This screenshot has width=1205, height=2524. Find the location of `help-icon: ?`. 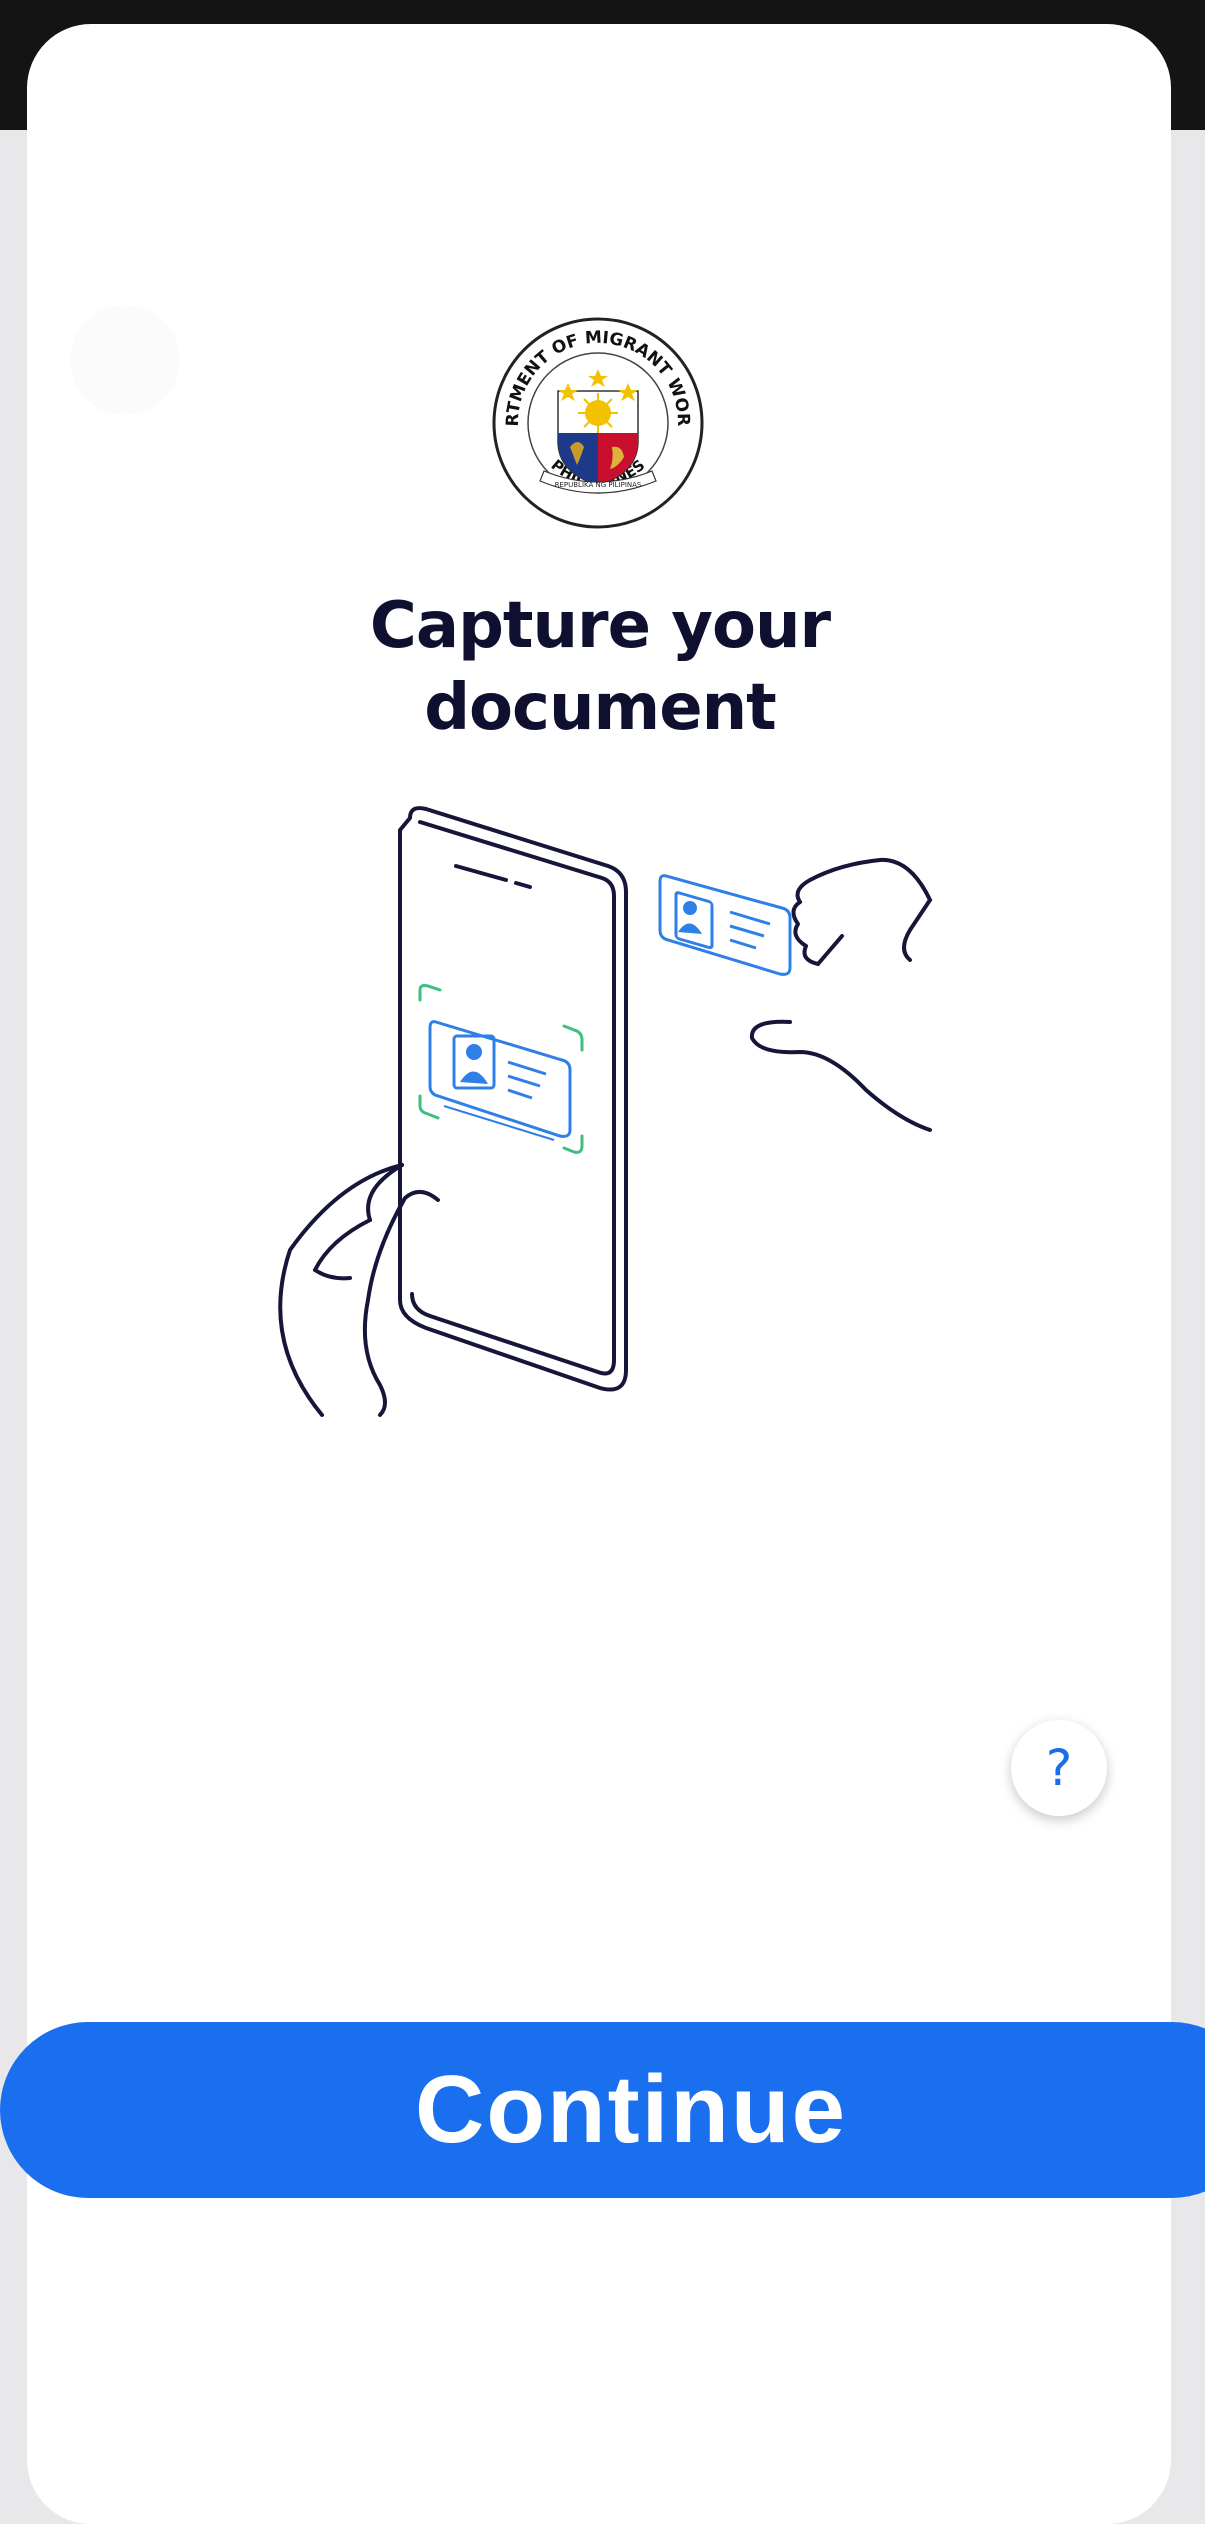

help-icon: ? is located at coordinates (1059, 1768).